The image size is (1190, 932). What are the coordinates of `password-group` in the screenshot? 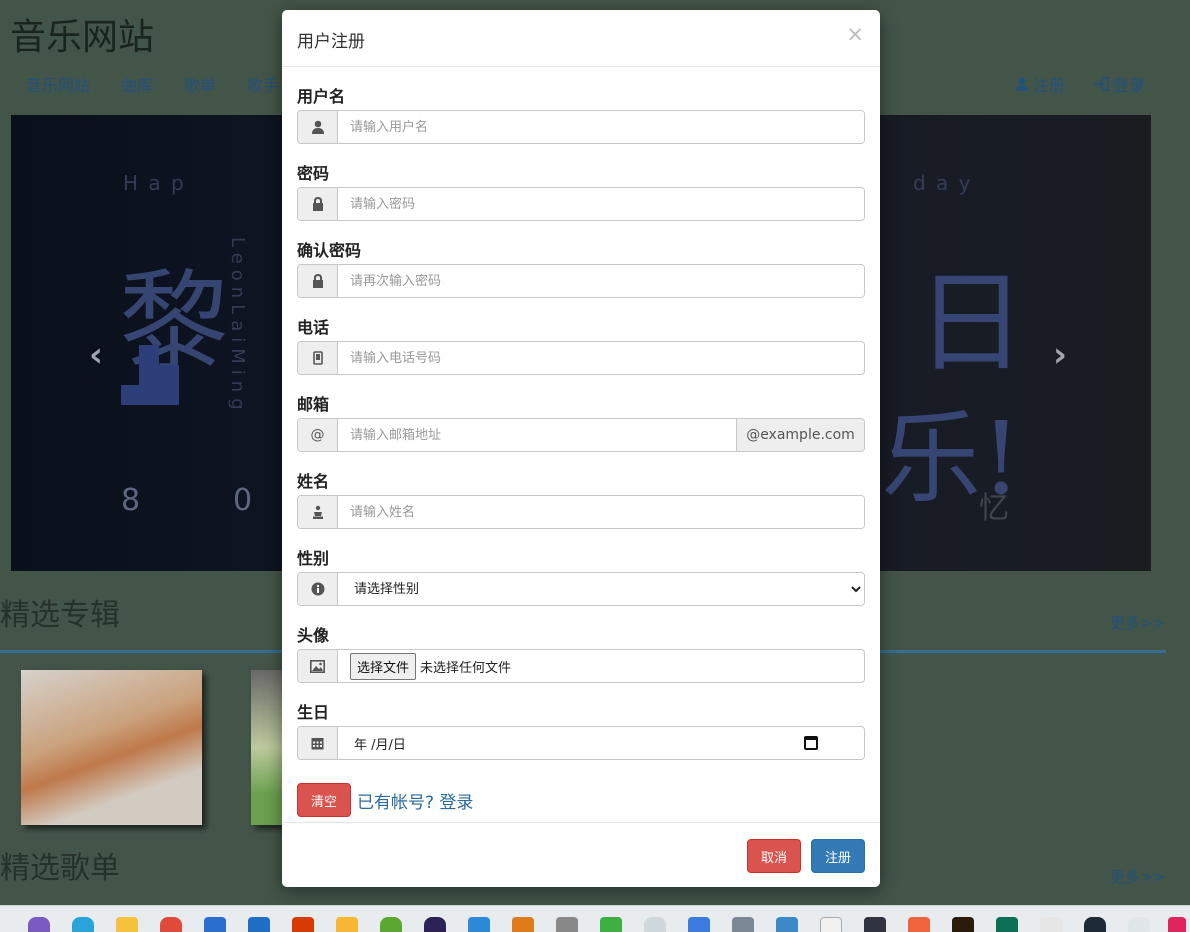 It's located at (581, 204).